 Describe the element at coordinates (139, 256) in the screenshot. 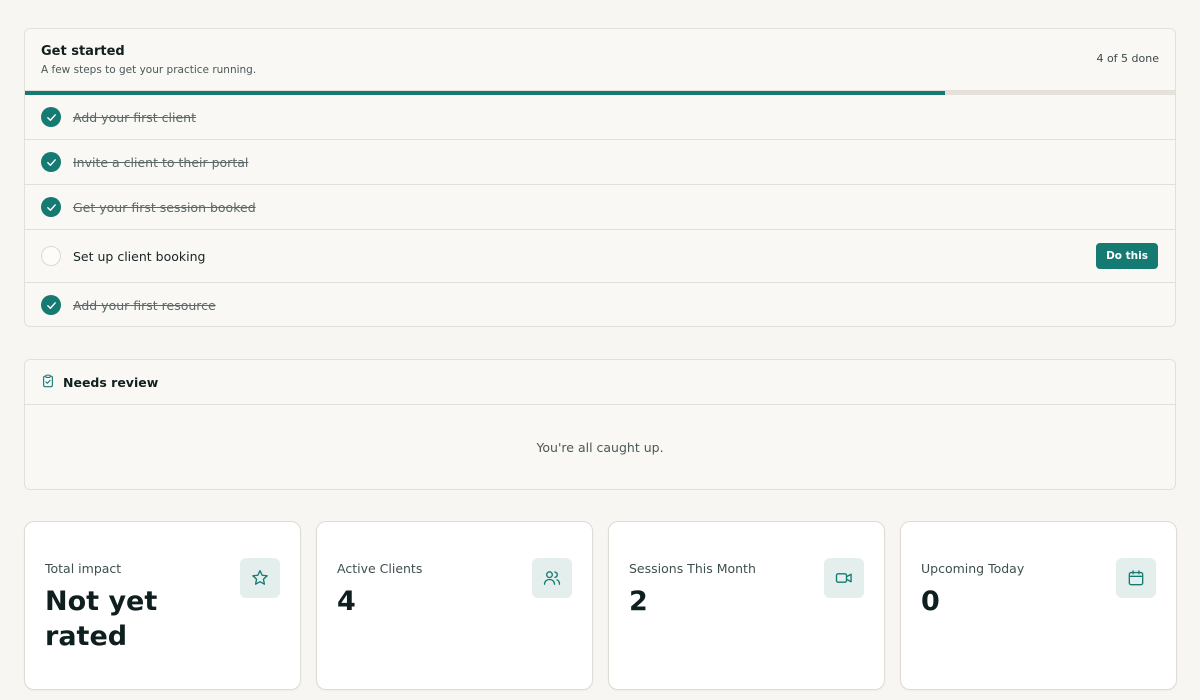

I see `task-label: Set up client booking` at that location.